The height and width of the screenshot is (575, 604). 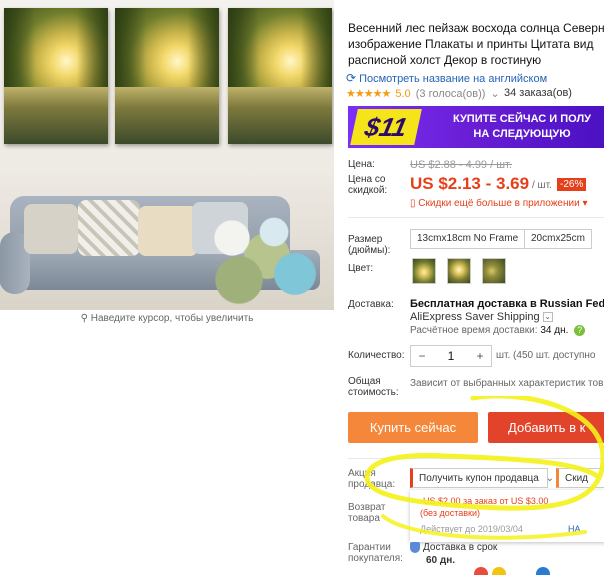 What do you see at coordinates (369, 547) in the screenshot?
I see `guarantee-label-line1: Гарантии` at bounding box center [369, 547].